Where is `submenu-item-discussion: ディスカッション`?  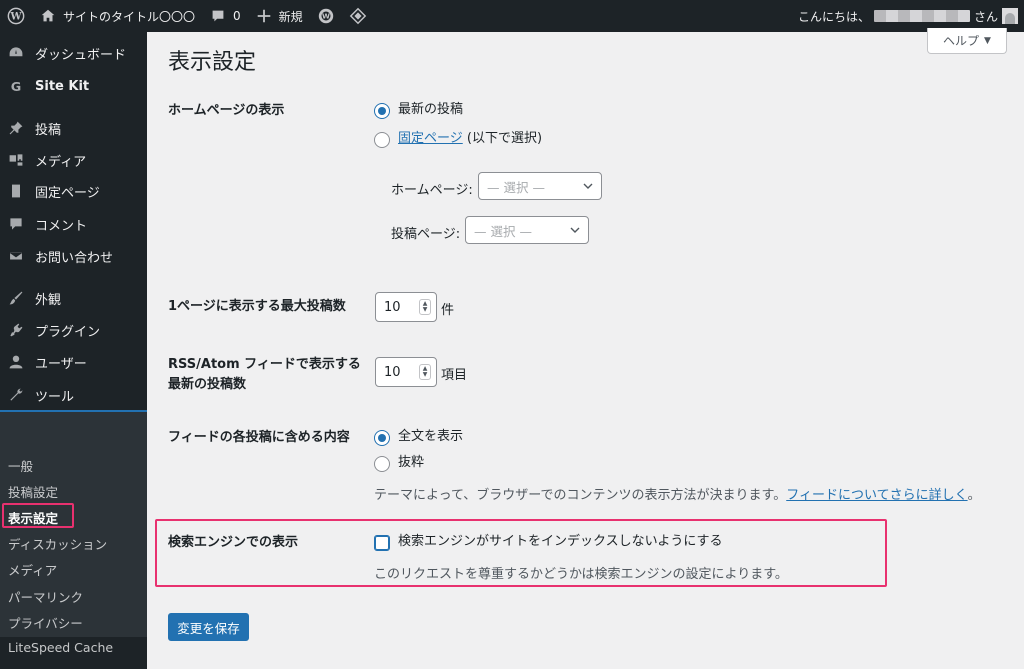 submenu-item-discussion: ディスカッション is located at coordinates (57, 543).